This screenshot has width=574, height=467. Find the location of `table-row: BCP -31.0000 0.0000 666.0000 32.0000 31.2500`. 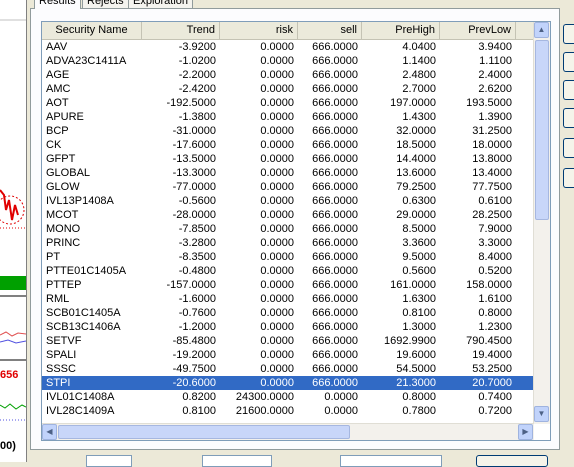

table-row: BCP -31.0000 0.0000 666.0000 32.0000 31.2500 is located at coordinates (289, 131).